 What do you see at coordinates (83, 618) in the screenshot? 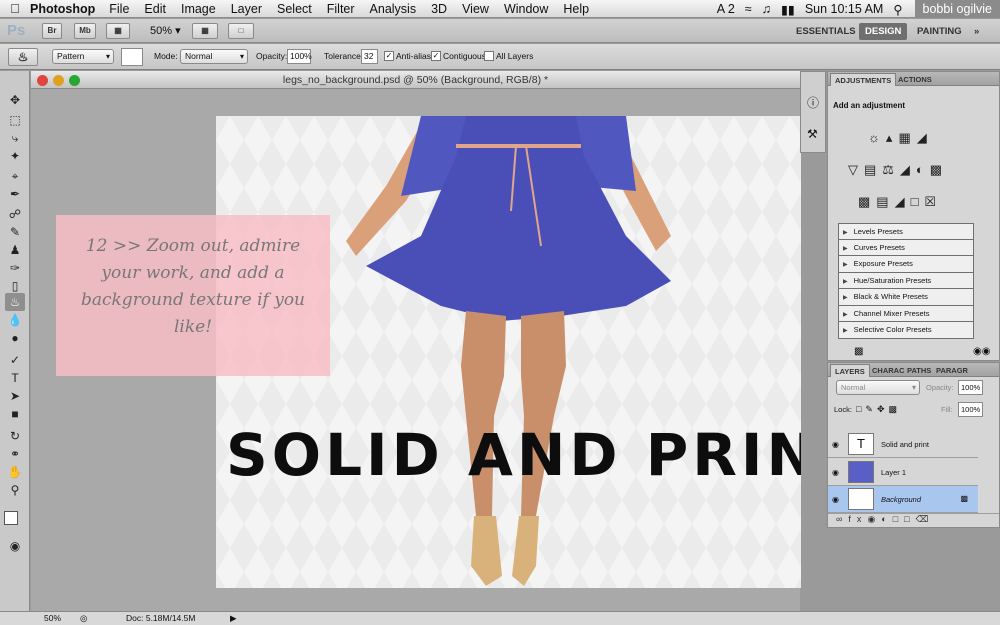
I see `status-info-icon: ◎` at bounding box center [83, 618].